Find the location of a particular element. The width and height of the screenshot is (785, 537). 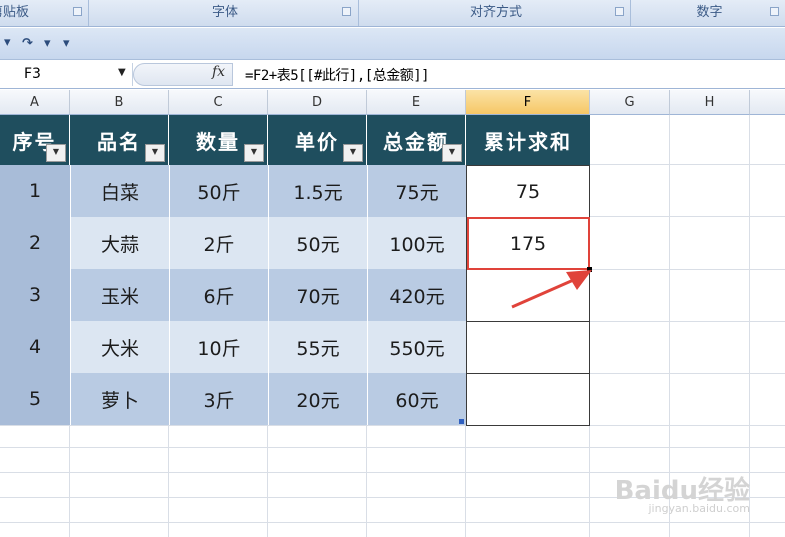

undo-dropdown-icon: ▾ is located at coordinates (7, 42).